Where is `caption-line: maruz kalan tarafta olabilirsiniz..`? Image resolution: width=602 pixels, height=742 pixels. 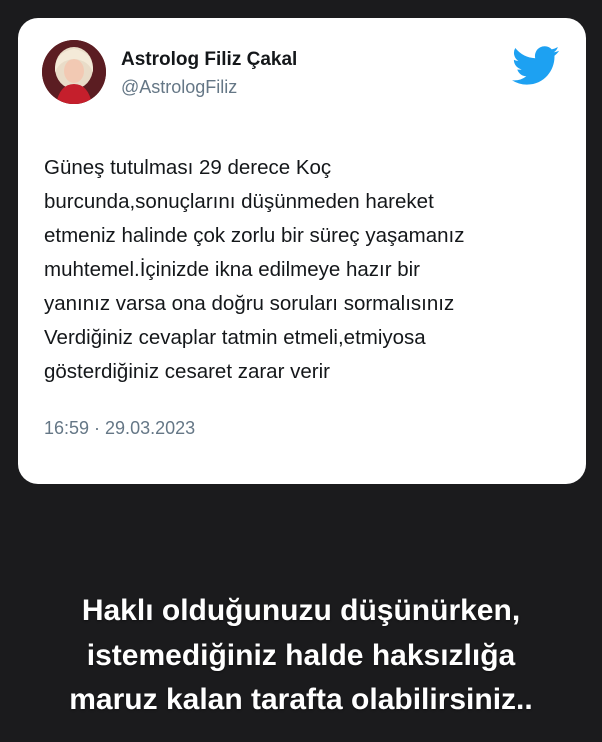
caption-line: maruz kalan tarafta olabilirsiniz.. is located at coordinates (301, 699).